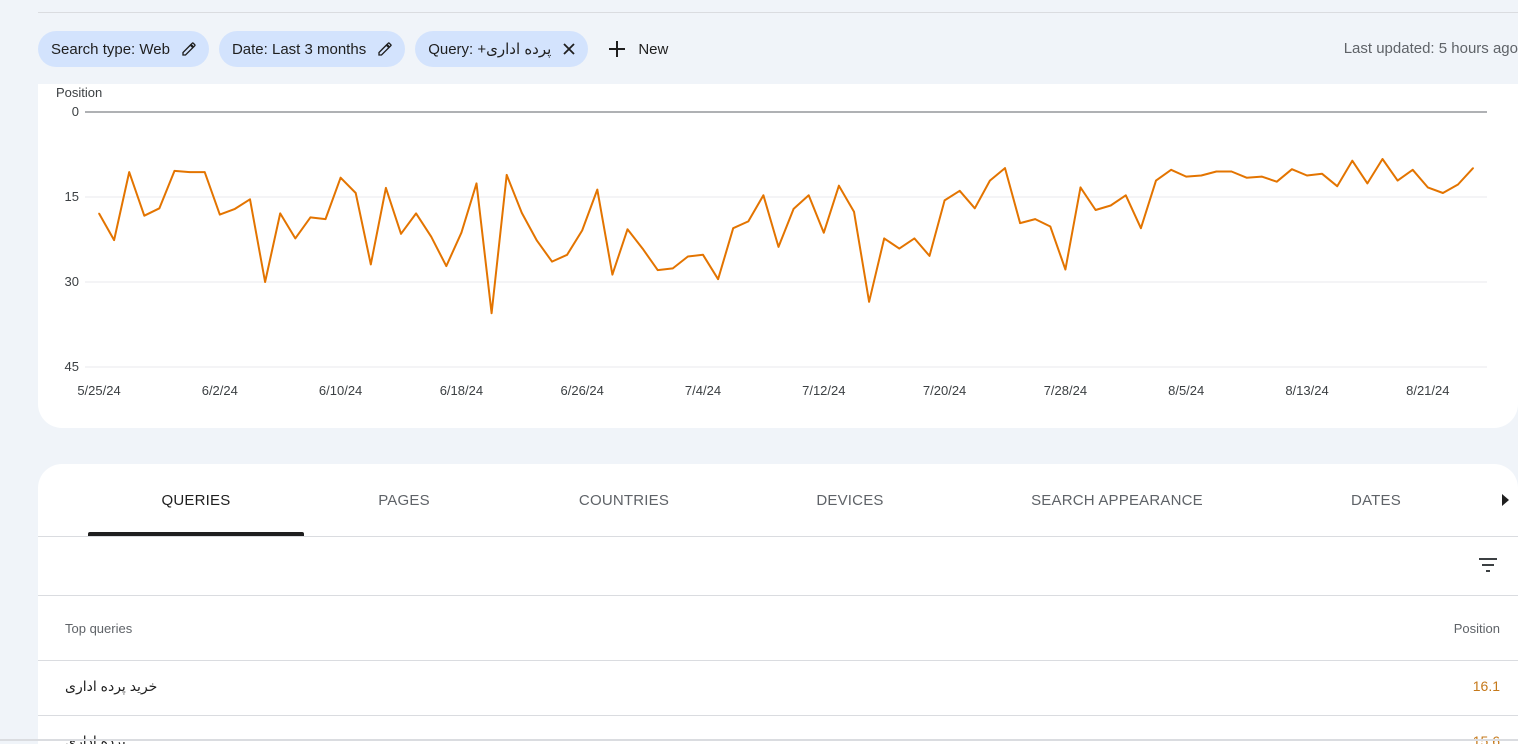  What do you see at coordinates (1376, 500) in the screenshot?
I see `tab-dates: DATES` at bounding box center [1376, 500].